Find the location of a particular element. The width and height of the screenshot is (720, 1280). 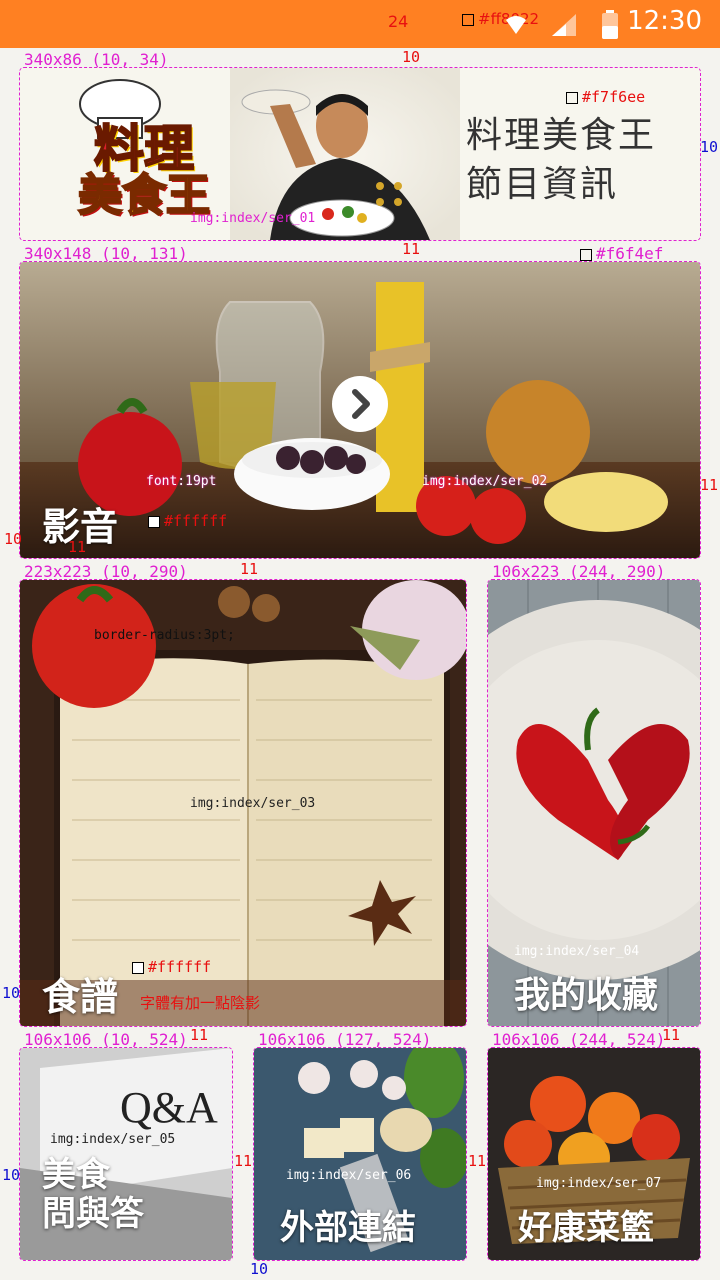

banner-bottom-gap: 11 is located at coordinates (411, 249).